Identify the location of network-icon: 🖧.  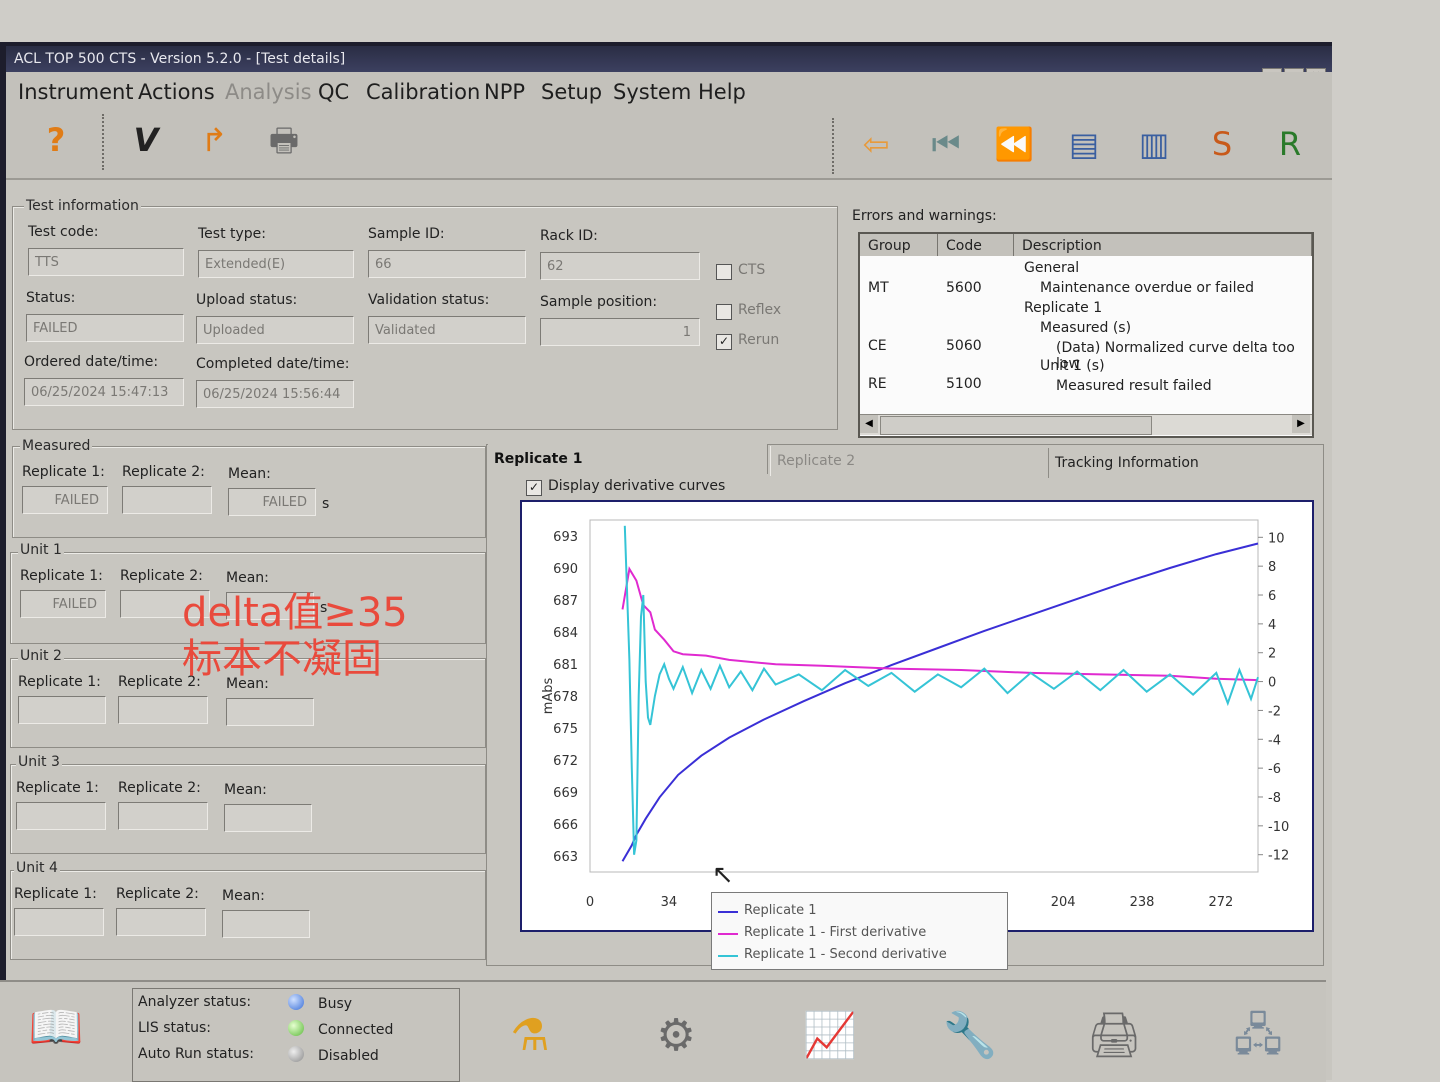
(1258, 1036).